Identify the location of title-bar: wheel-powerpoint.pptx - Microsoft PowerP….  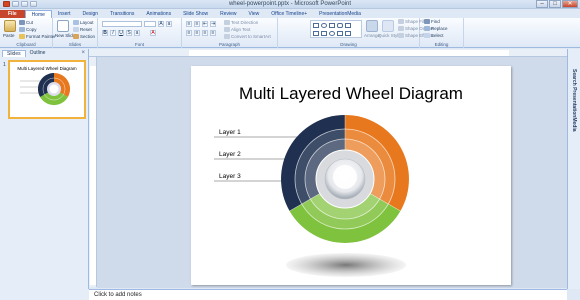
(290, 4).